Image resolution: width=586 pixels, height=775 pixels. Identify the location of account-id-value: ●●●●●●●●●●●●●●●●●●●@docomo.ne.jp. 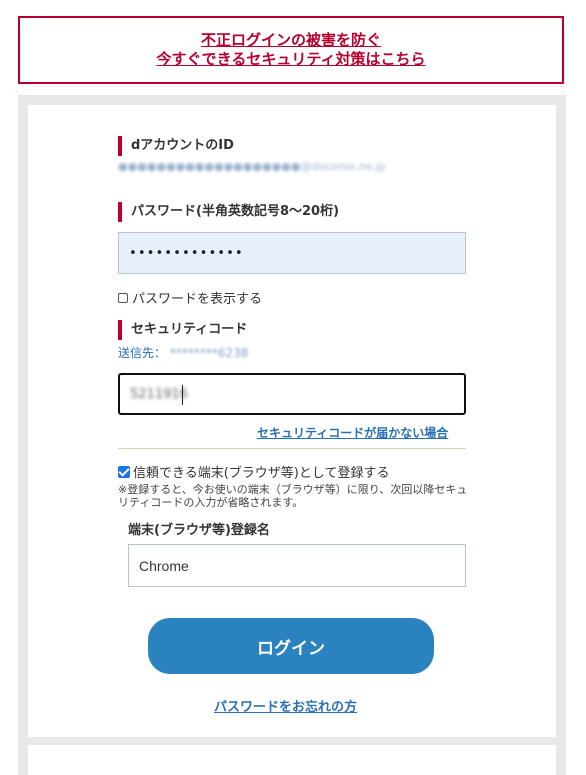
(252, 166).